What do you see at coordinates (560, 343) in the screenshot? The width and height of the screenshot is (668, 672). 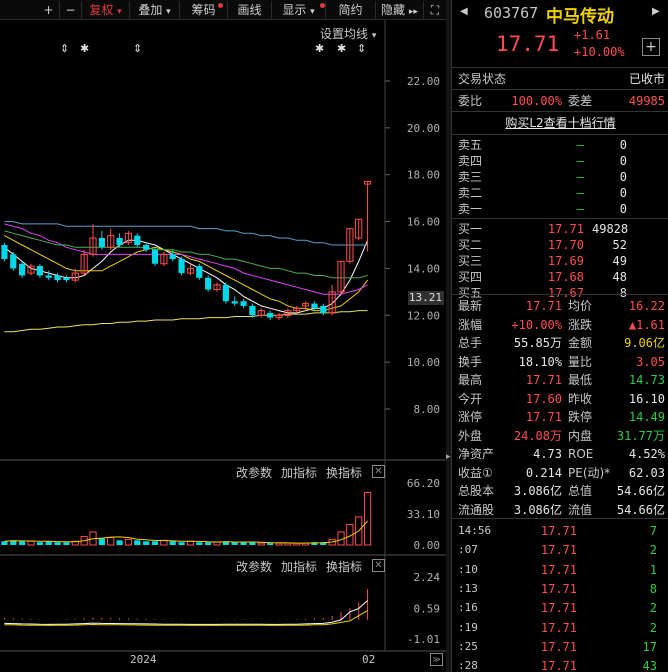 I see `stats-row: 总手 55.85万 金额 9.06亿` at bounding box center [560, 343].